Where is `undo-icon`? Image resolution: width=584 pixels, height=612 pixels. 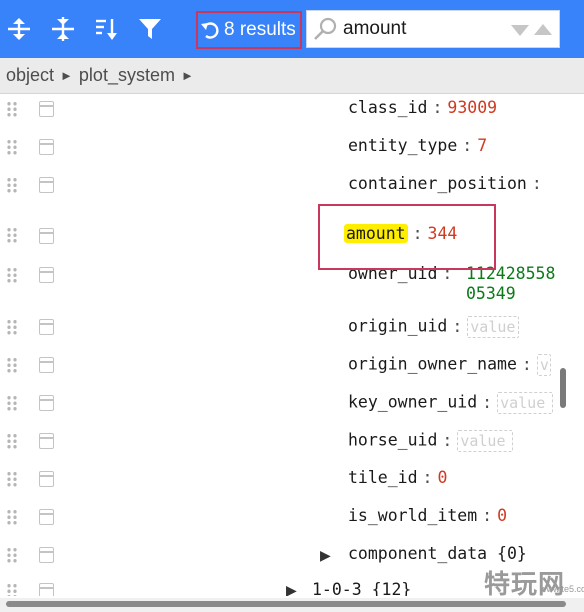 undo-icon is located at coordinates (211, 30).